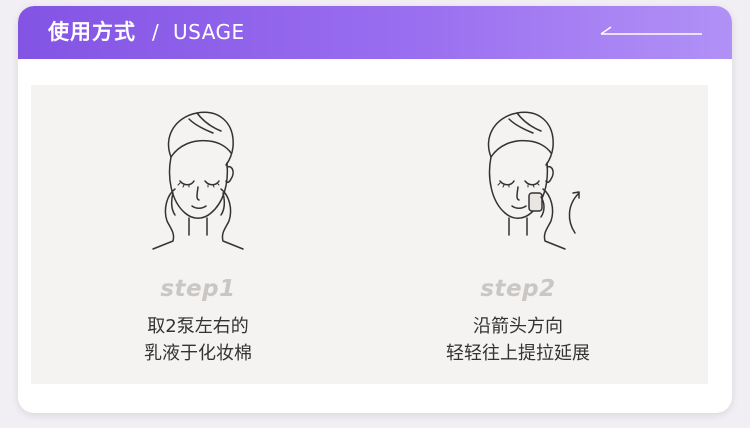 Image resolution: width=750 pixels, height=428 pixels. I want to click on face-towel-cotton-pad-icon, so click(533, 180).